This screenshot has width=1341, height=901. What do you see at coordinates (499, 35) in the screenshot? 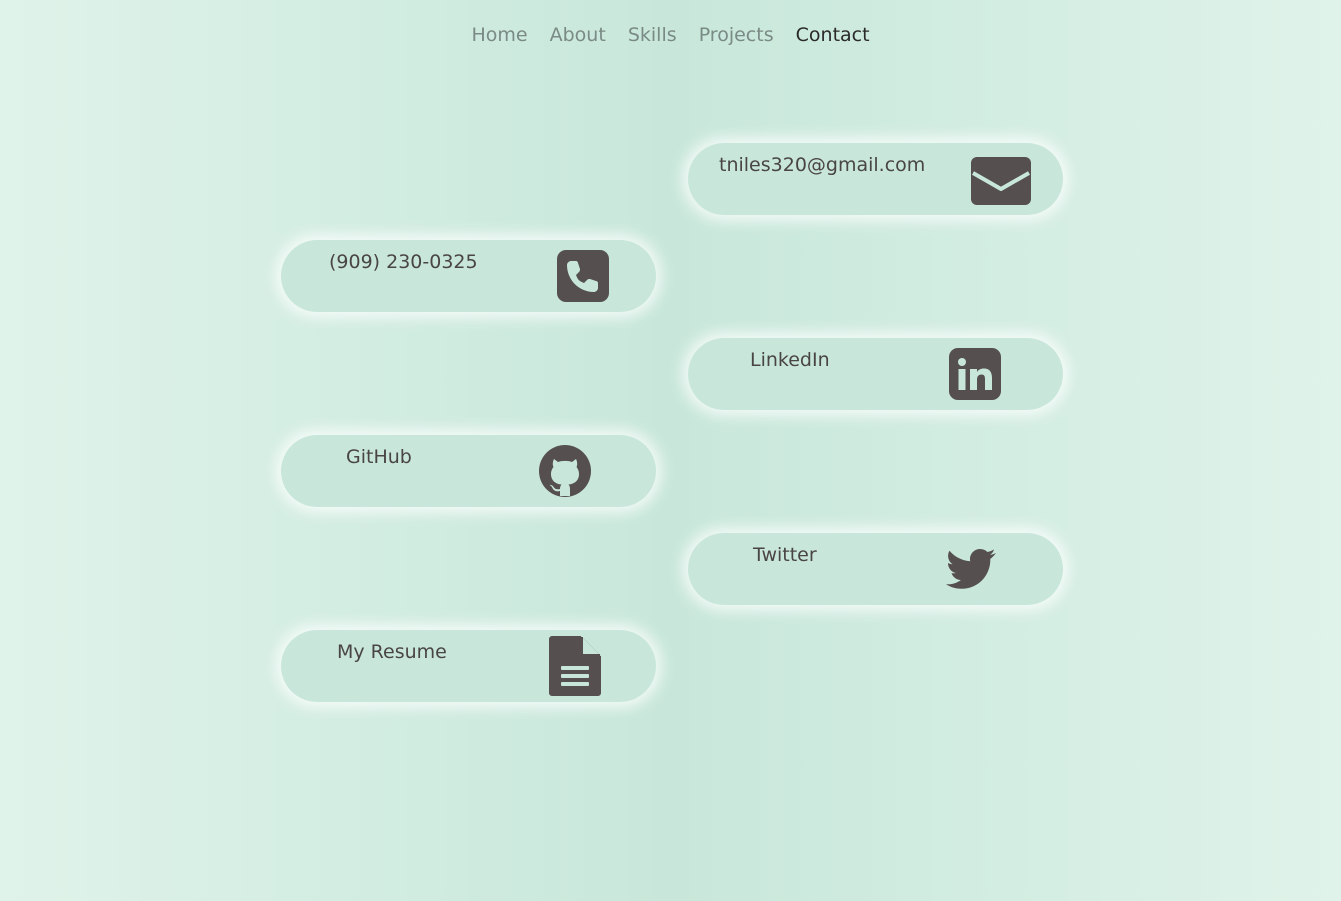
I see `nav-home: Home` at bounding box center [499, 35].